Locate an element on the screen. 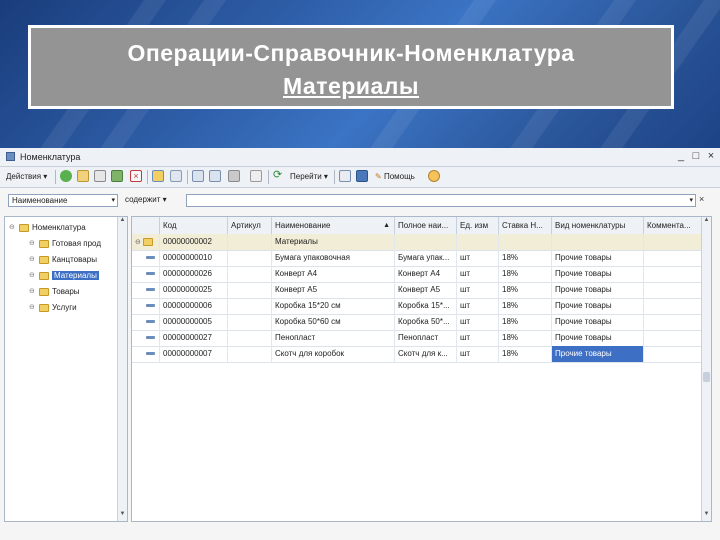 The height and width of the screenshot is (540, 720). close-button: × is located at coordinates (711, 156).